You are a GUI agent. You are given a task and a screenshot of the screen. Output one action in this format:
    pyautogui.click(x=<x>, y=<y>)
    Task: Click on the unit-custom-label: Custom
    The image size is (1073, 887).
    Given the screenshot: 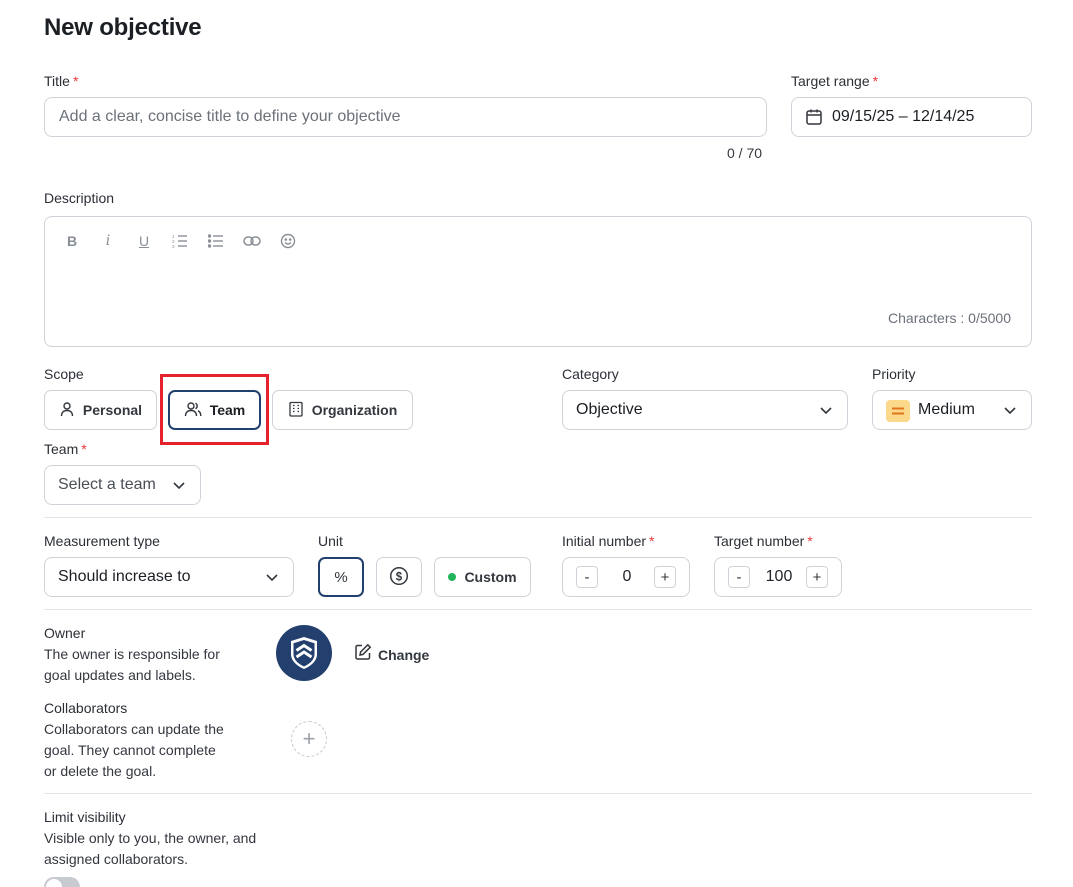 What is the action you would take?
    pyautogui.click(x=490, y=577)
    